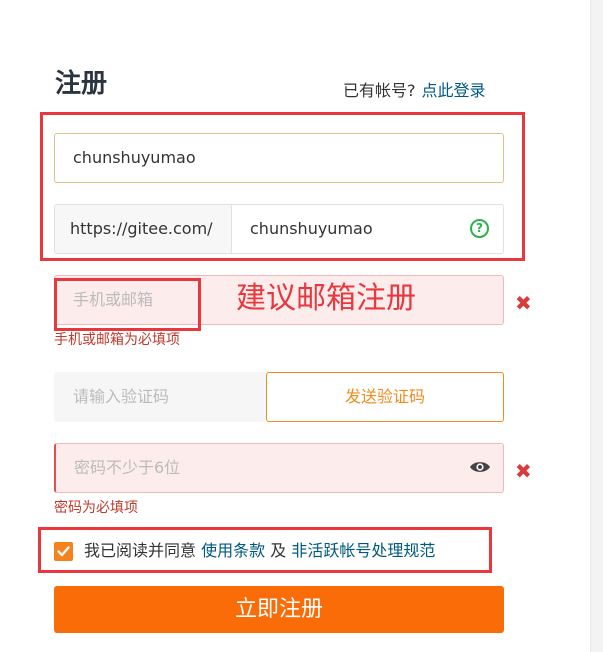  Describe the element at coordinates (480, 467) in the screenshot. I see `eye-icon` at that location.